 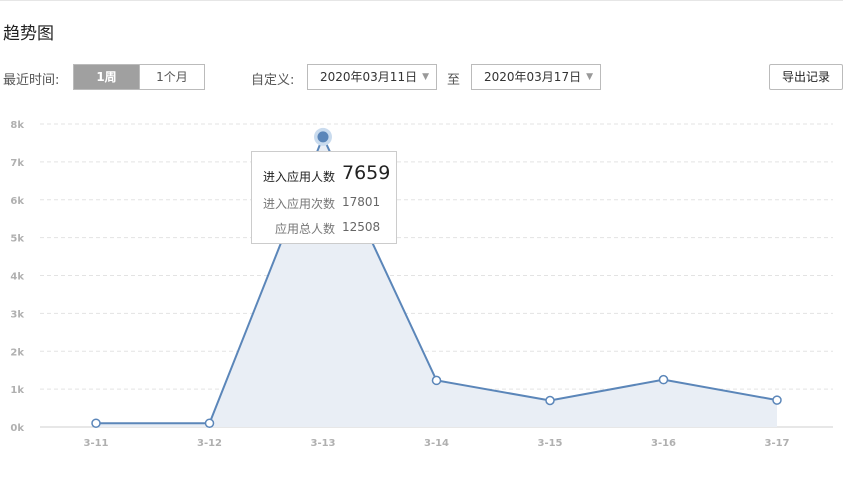 What do you see at coordinates (369, 77) in the screenshot?
I see `start-date-value: 2020年03月11日` at bounding box center [369, 77].